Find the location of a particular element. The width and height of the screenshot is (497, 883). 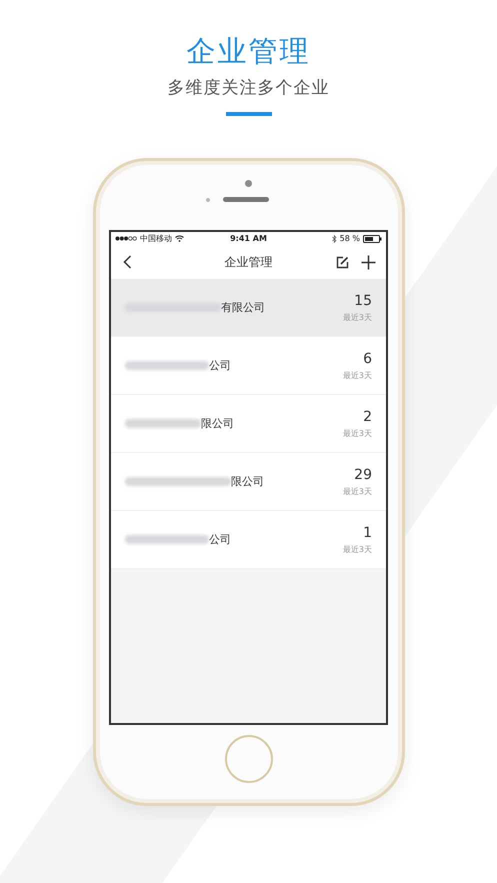

company-row: 公司 6 最近3天 is located at coordinates (248, 366).